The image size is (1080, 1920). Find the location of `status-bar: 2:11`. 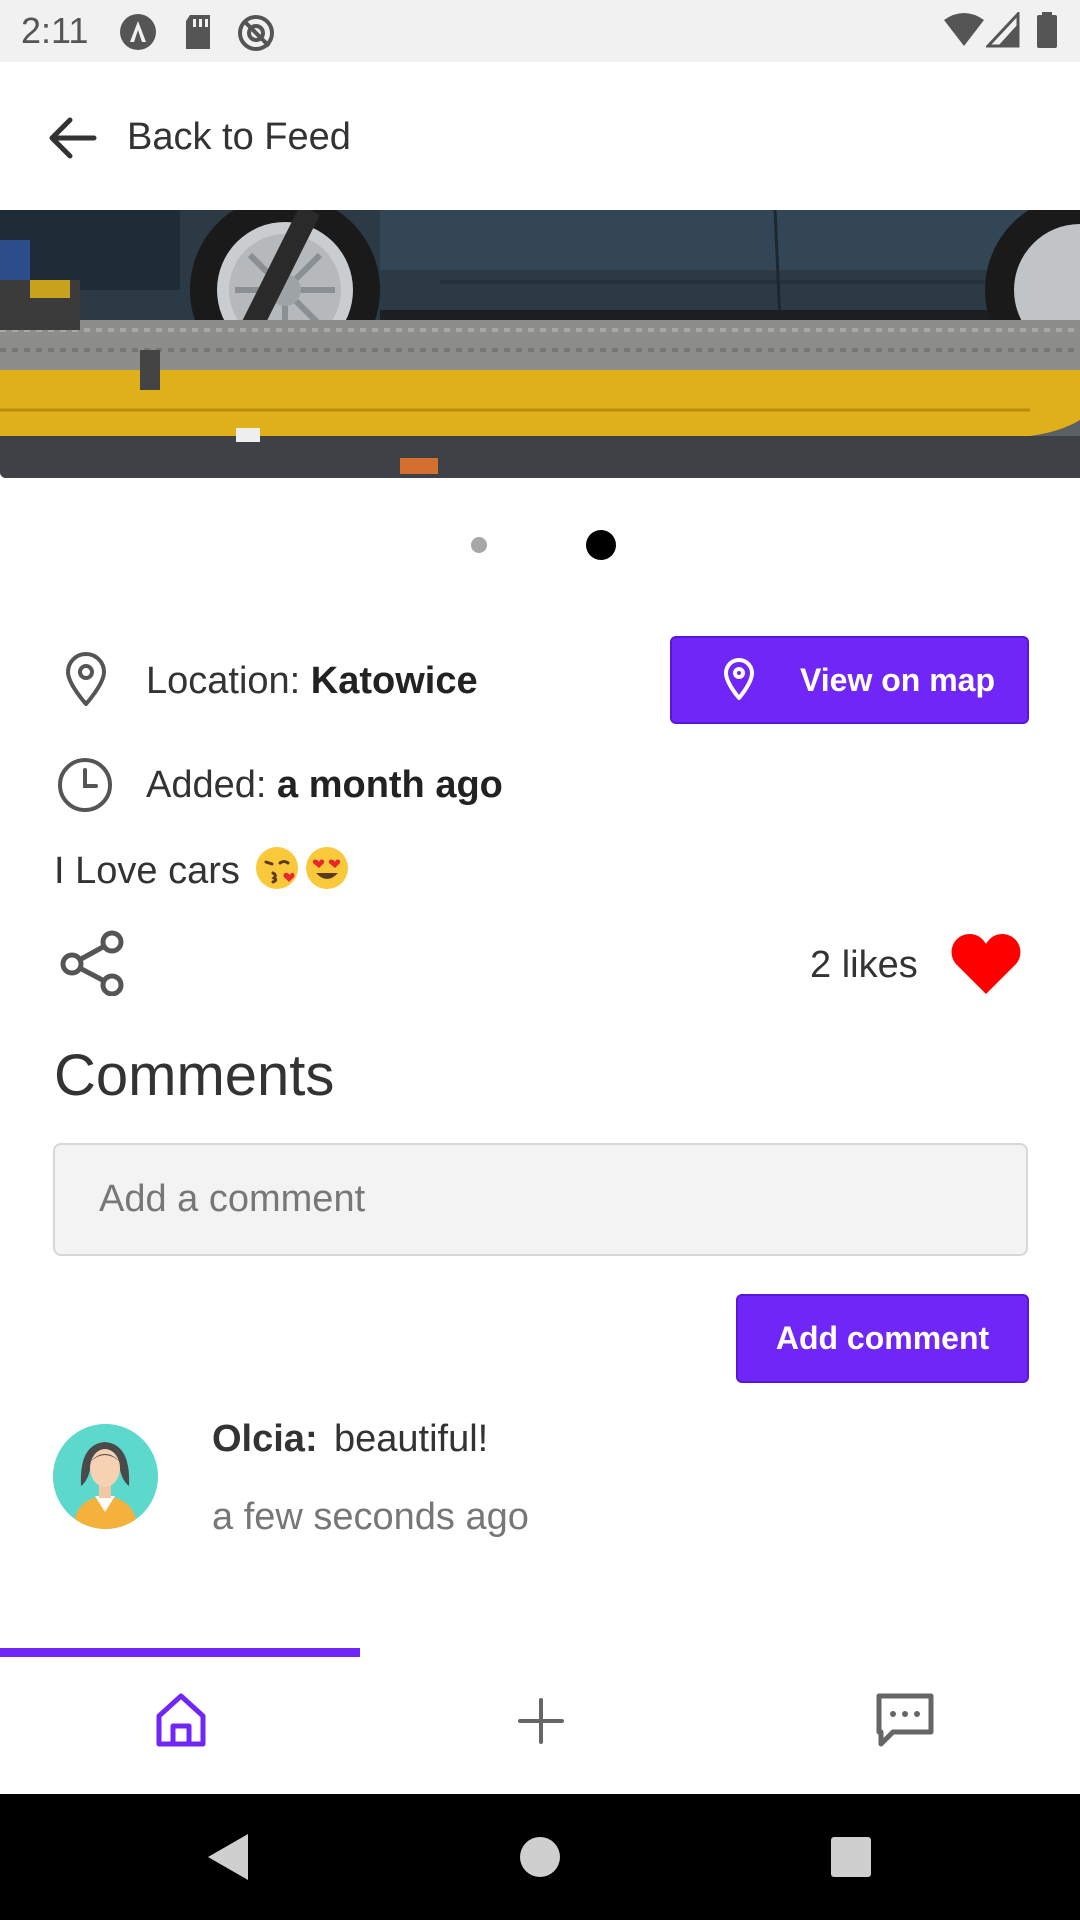

status-bar: 2:11 is located at coordinates (540, 31).